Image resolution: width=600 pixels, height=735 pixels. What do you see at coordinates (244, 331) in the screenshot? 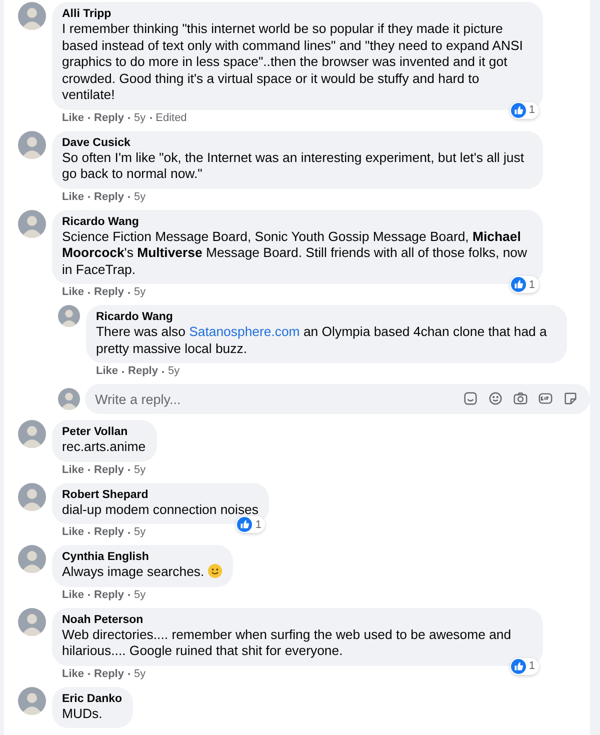
I see `link: Satanosphere.com` at bounding box center [244, 331].